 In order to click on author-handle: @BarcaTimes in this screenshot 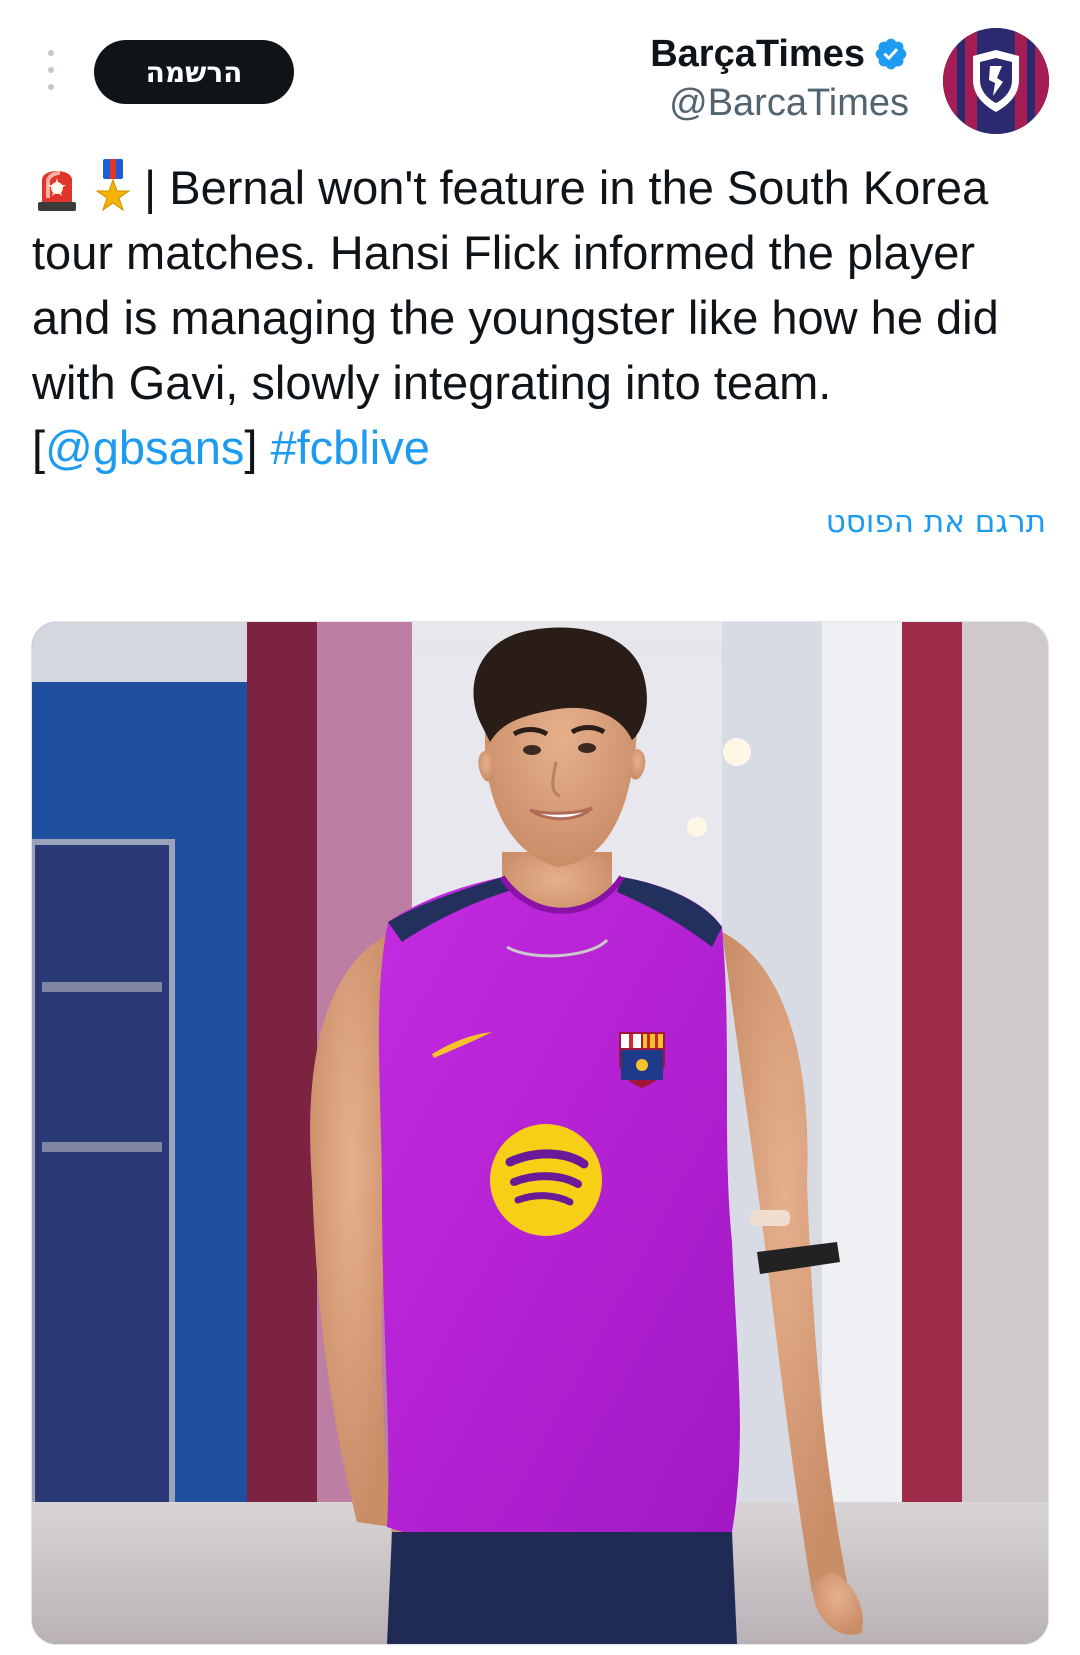, I will do `click(779, 103)`.